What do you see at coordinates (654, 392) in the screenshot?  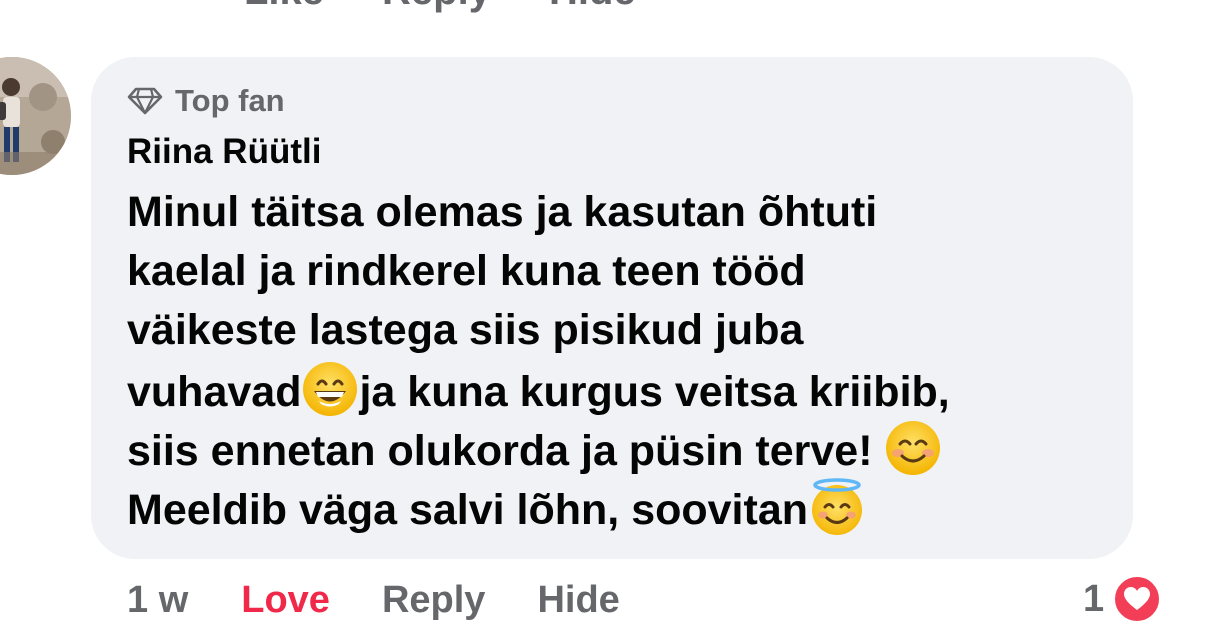 I see `comment-segment: ja kuna kurgus veitsa kriibib,` at bounding box center [654, 392].